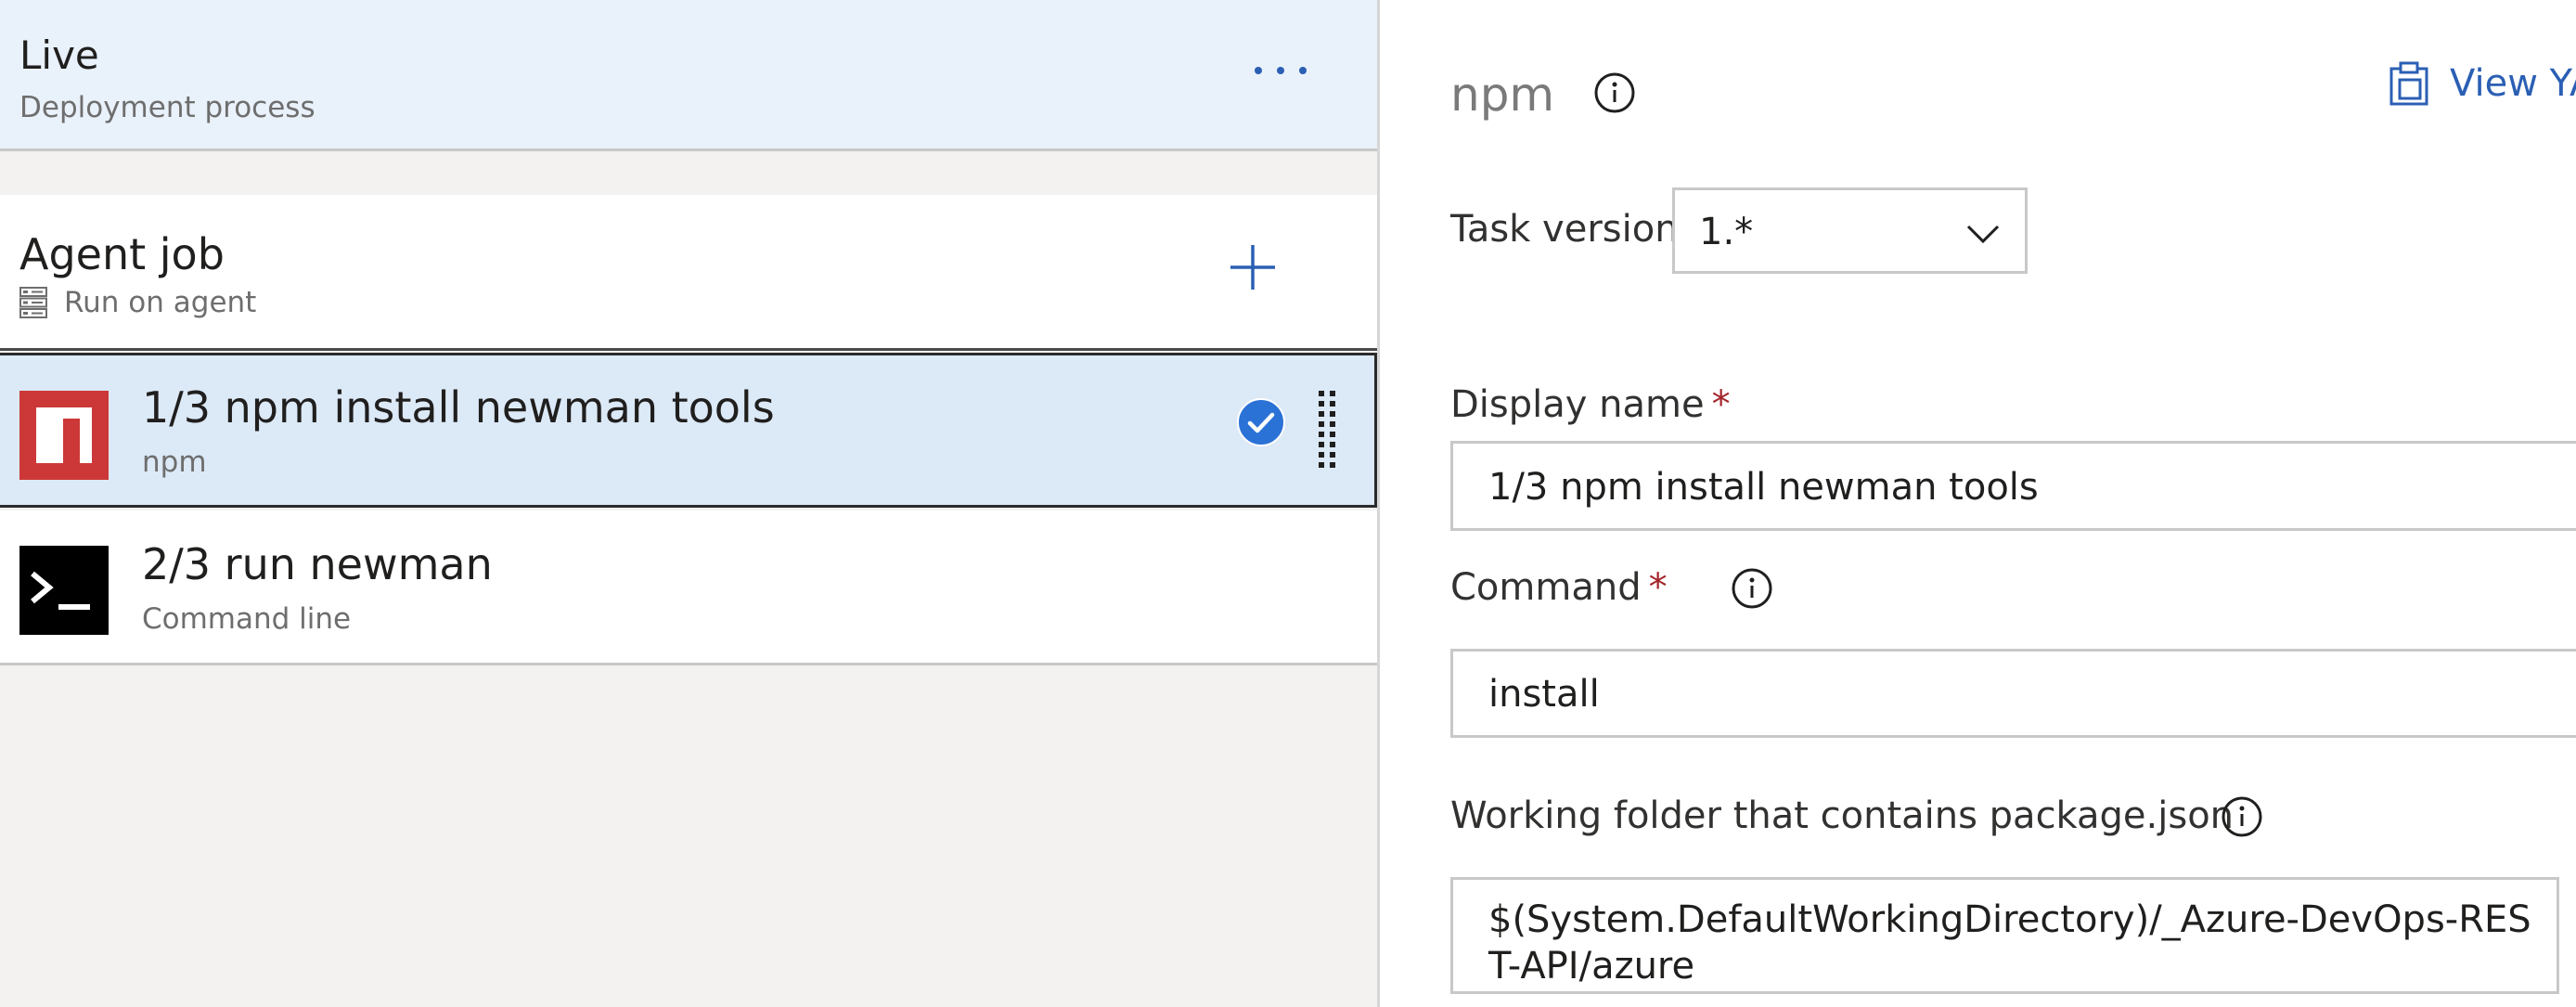 The image size is (2576, 1007). What do you see at coordinates (122, 254) in the screenshot?
I see `agent-job-title: Agent job` at bounding box center [122, 254].